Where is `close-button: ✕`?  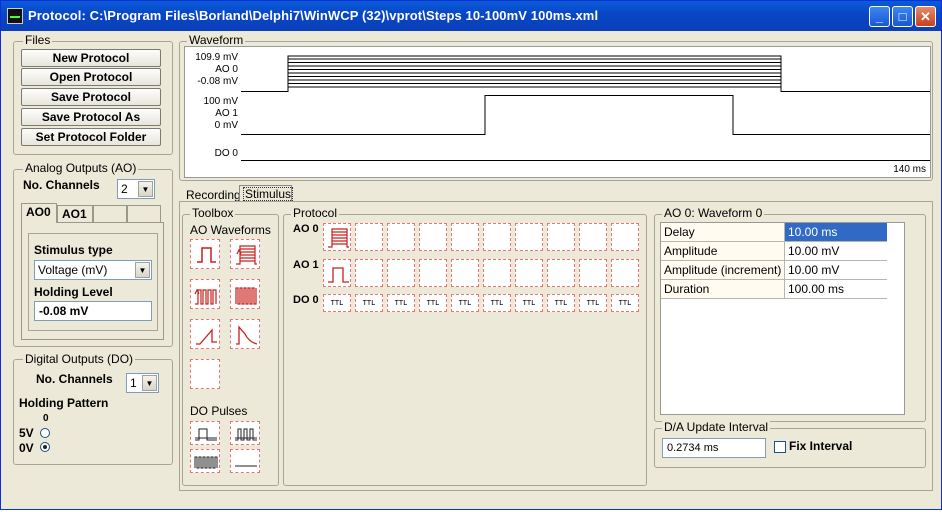 close-button: ✕ is located at coordinates (925, 16).